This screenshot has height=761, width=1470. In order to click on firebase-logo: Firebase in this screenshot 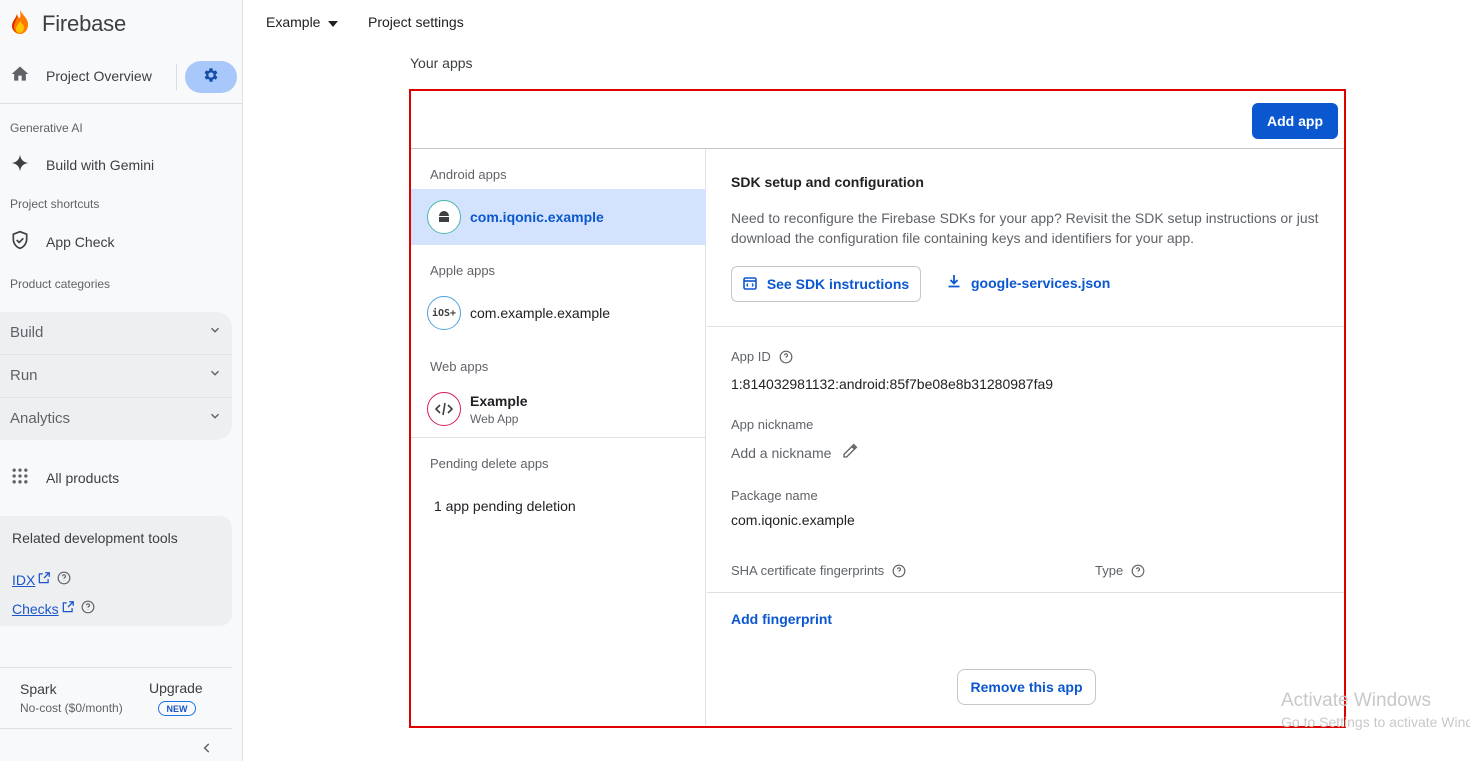, I will do `click(68, 24)`.